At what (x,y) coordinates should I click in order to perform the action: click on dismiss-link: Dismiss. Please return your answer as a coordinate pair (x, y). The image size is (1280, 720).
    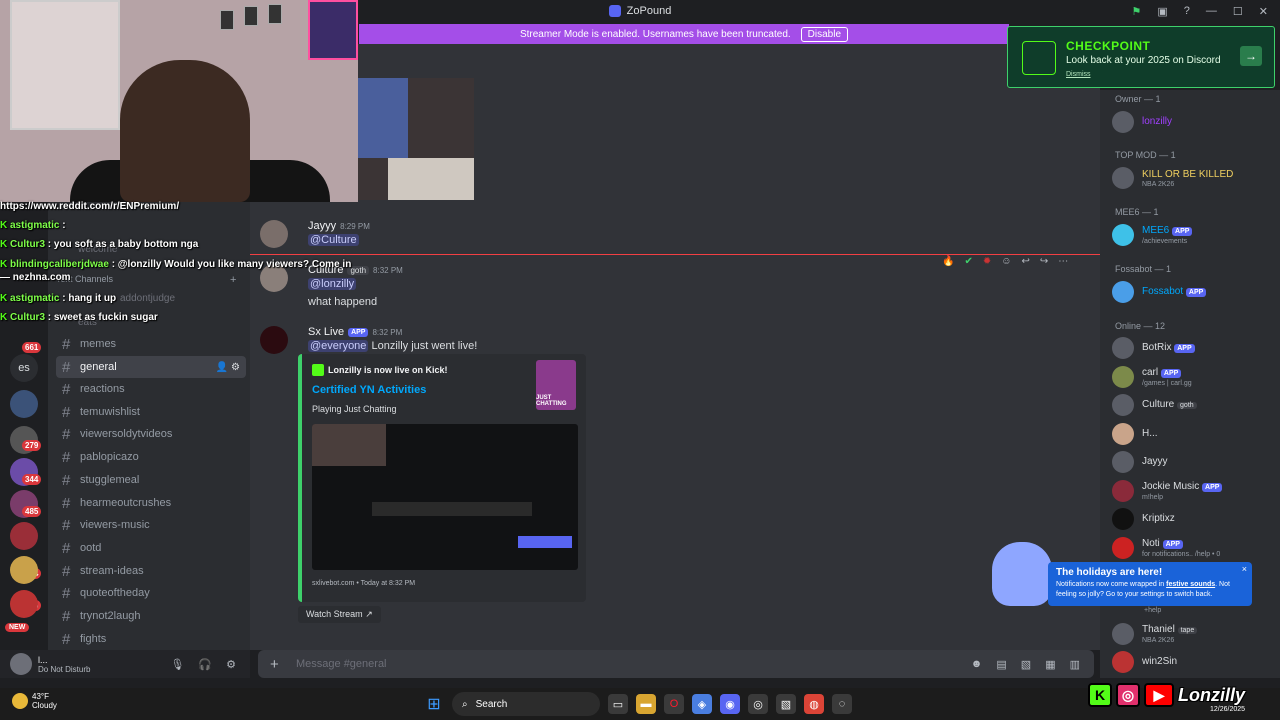
    Looking at the image, I should click on (1078, 74).